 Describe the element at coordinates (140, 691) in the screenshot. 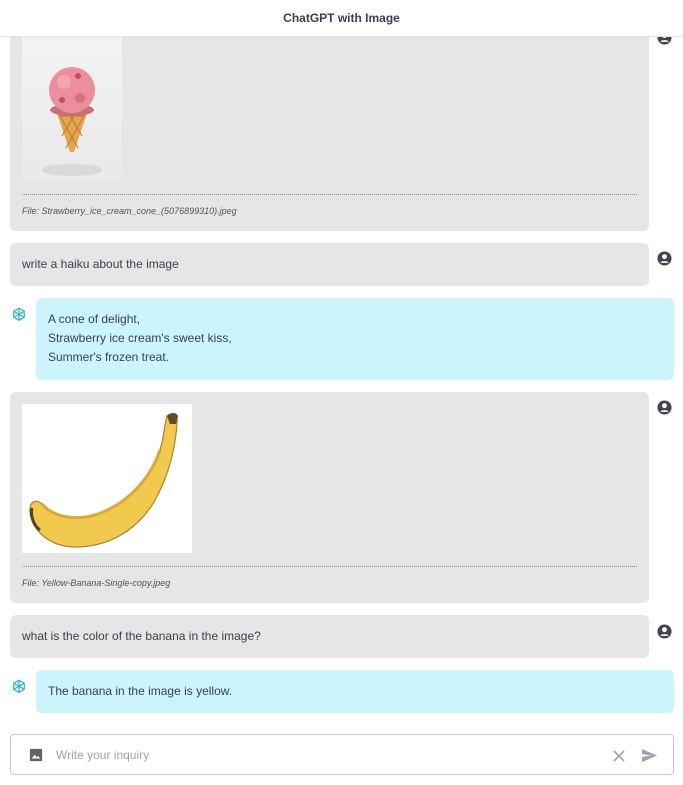

I see `message-text: The banana in the image is yellow.` at that location.